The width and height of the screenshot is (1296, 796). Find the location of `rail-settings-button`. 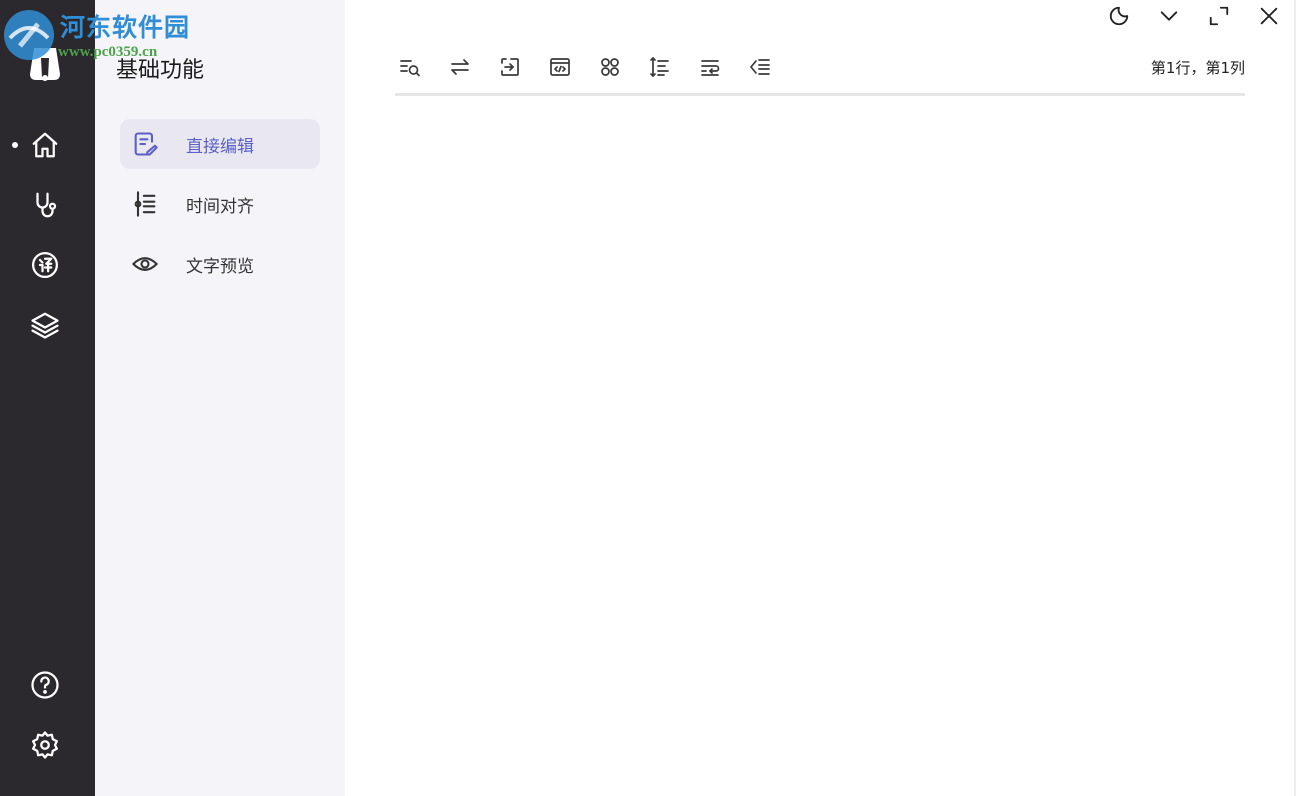

rail-settings-button is located at coordinates (45, 745).